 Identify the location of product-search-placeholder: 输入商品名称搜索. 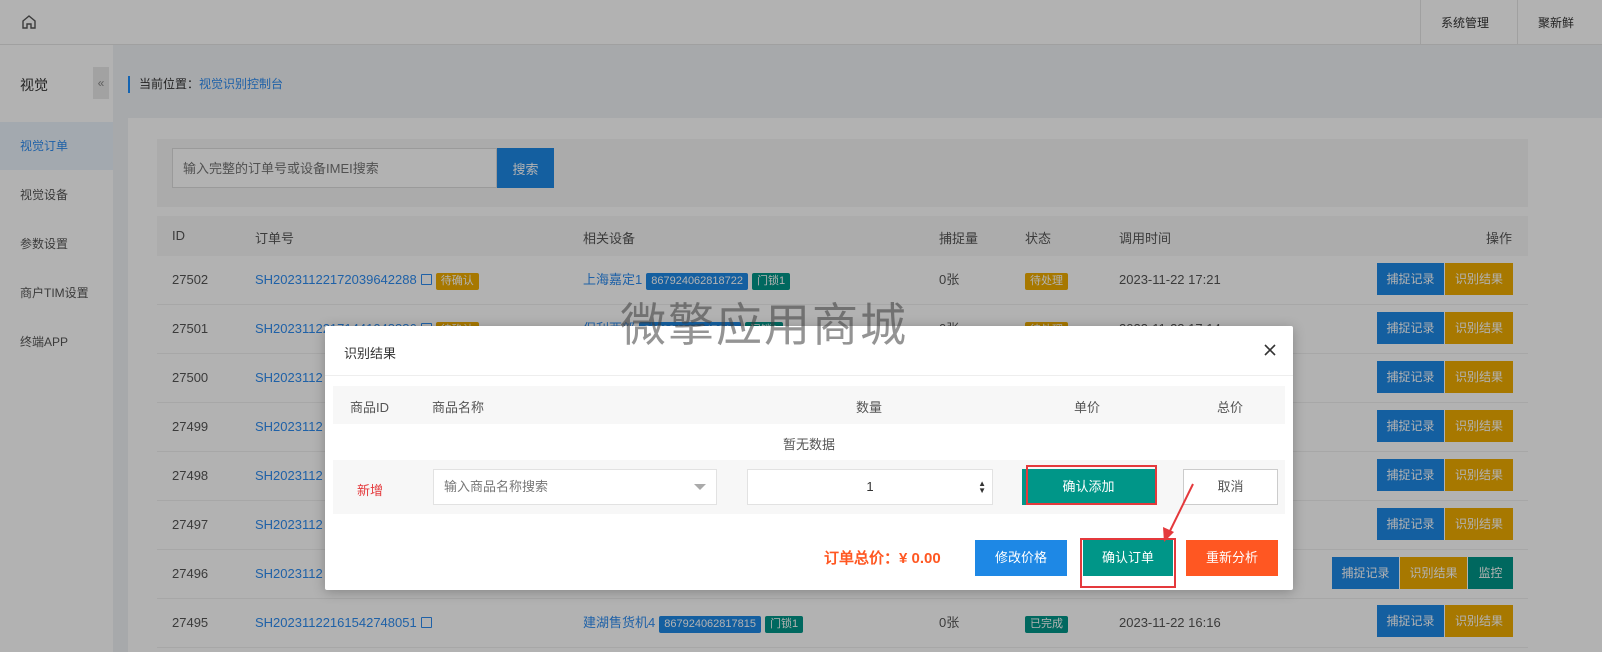
(496, 486).